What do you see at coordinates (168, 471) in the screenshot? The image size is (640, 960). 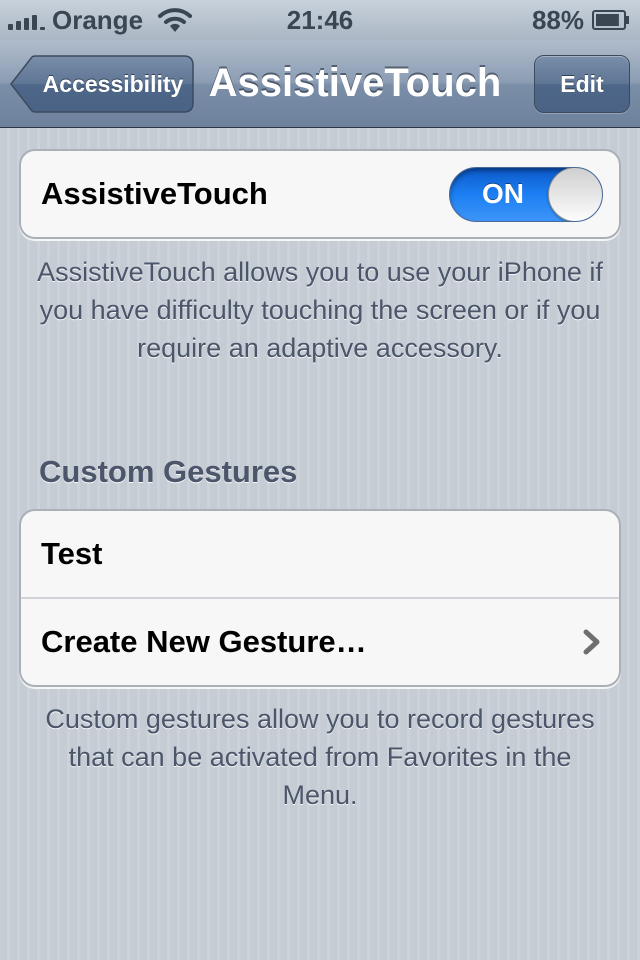 I see `custom-gestures-header: Custom Gestures` at bounding box center [168, 471].